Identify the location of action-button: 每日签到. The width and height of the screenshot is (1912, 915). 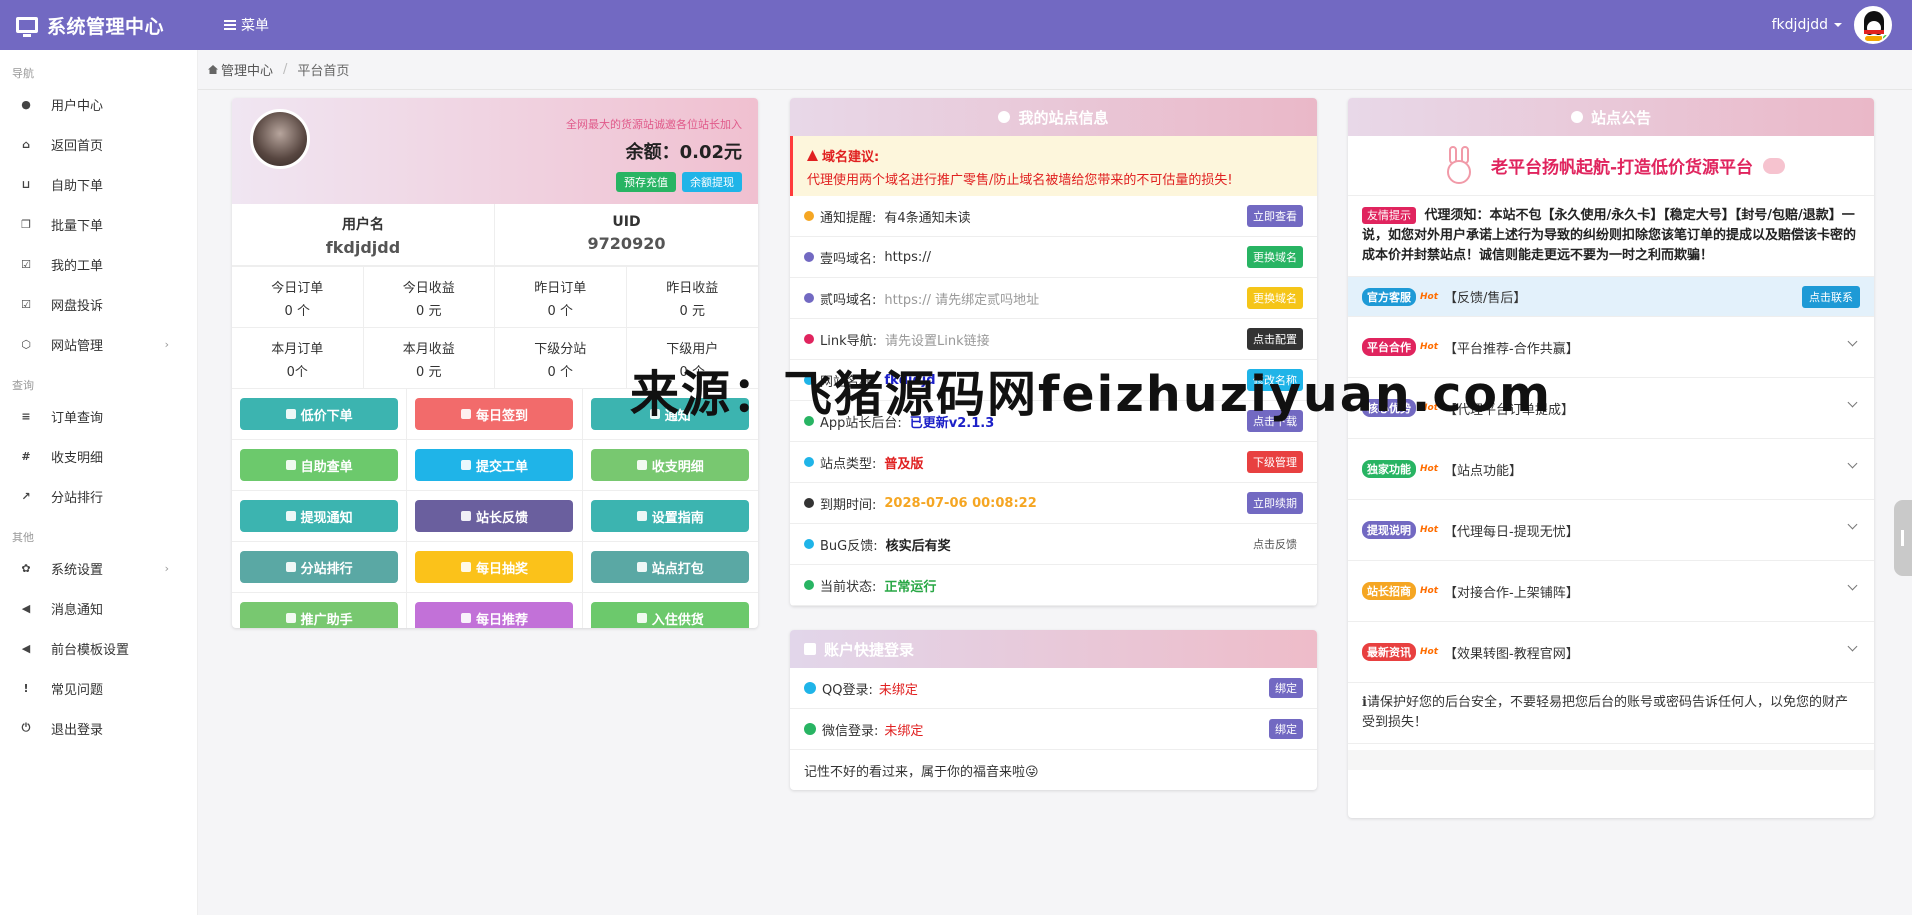
(494, 414).